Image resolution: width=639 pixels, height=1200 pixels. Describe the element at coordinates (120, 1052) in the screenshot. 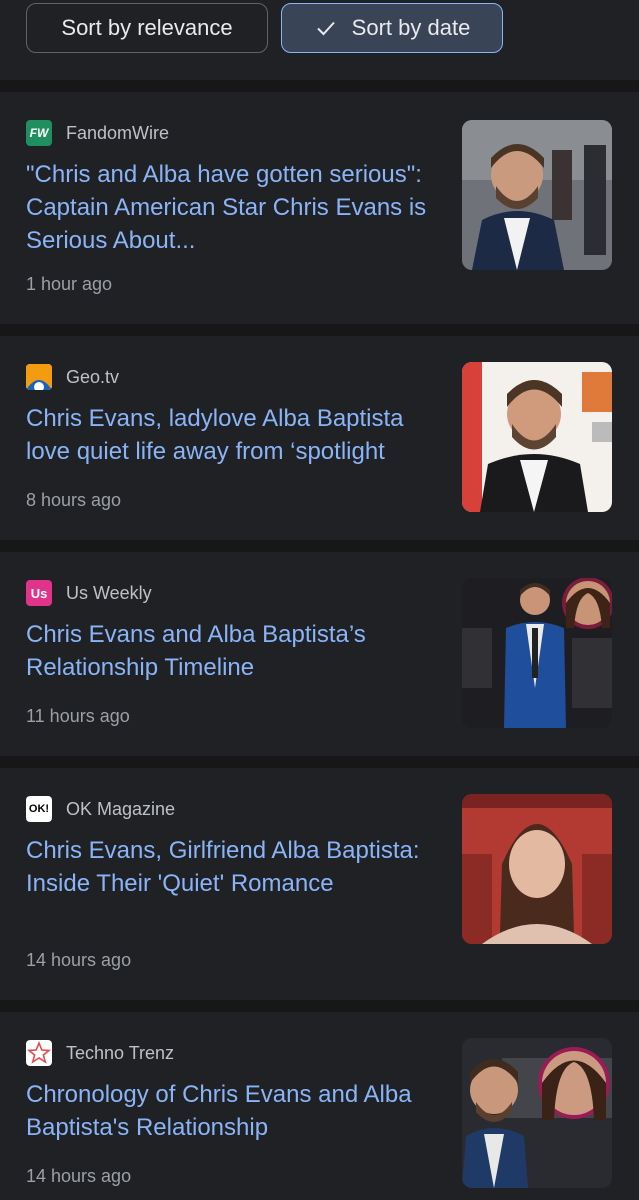

I see `source-name: Techno Trenz` at that location.